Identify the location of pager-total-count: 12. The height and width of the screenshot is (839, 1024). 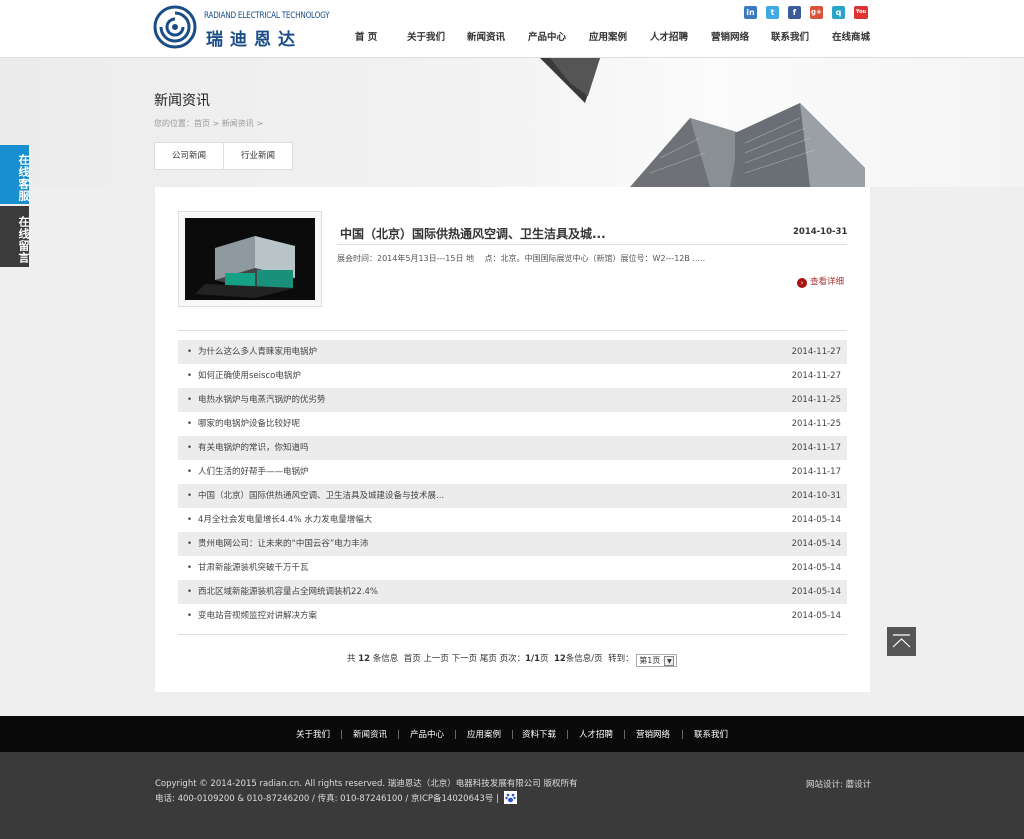
(364, 659).